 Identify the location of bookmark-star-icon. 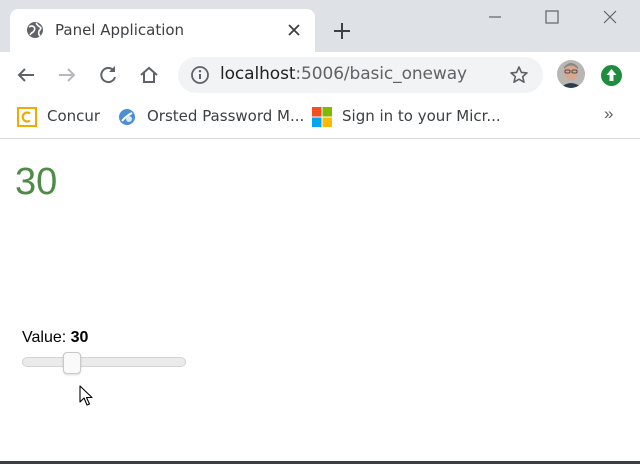
(519, 75).